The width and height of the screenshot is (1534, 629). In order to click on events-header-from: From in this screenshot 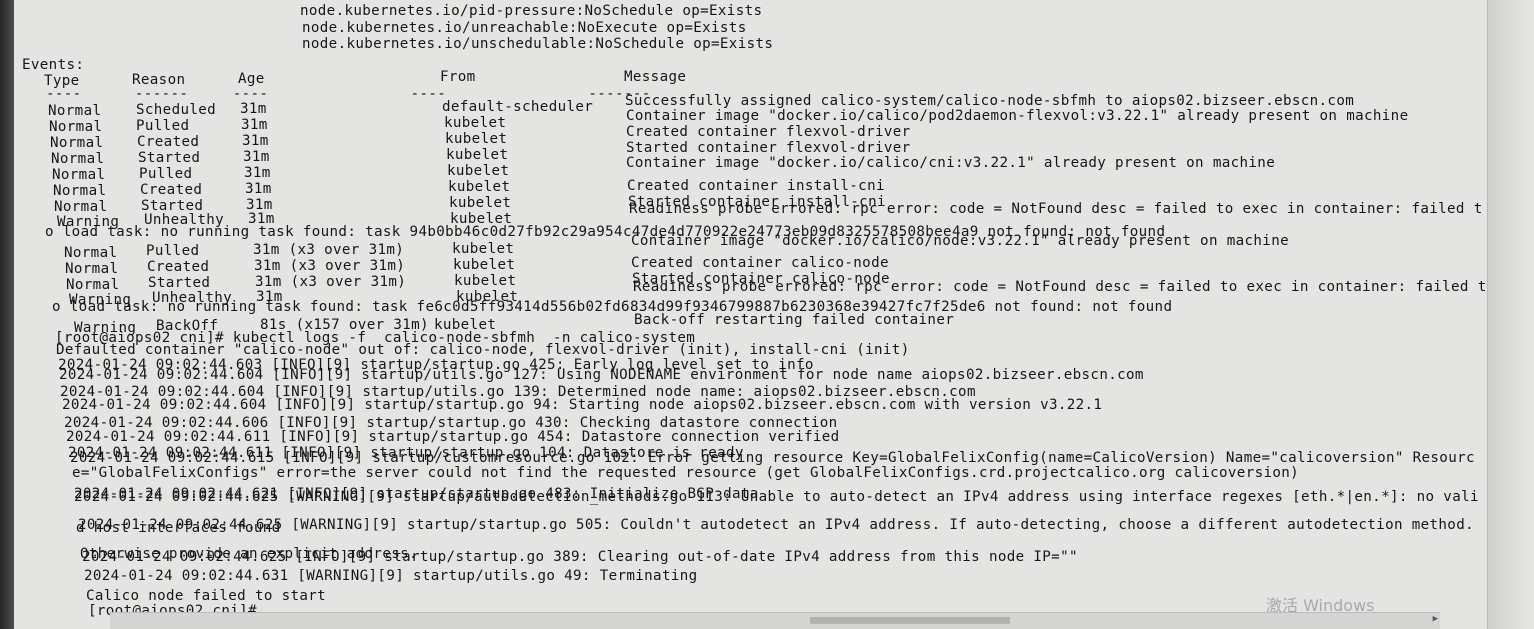, I will do `click(458, 77)`.